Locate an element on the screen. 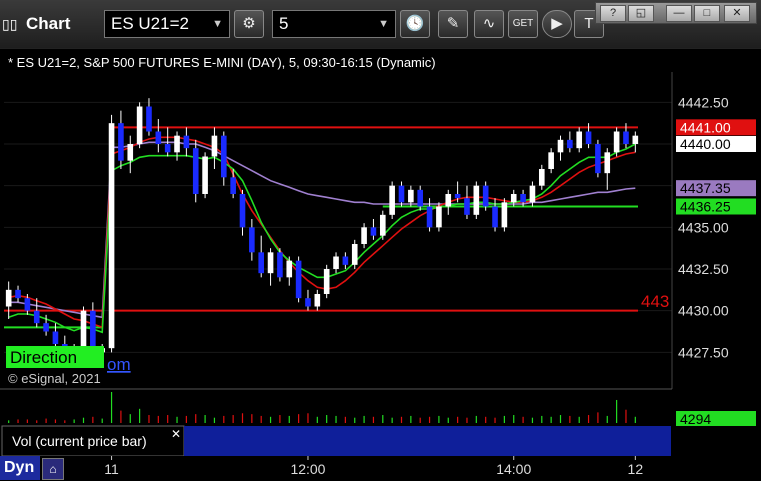 The image size is (761, 481). price-label: 4437.35 is located at coordinates (705, 188).